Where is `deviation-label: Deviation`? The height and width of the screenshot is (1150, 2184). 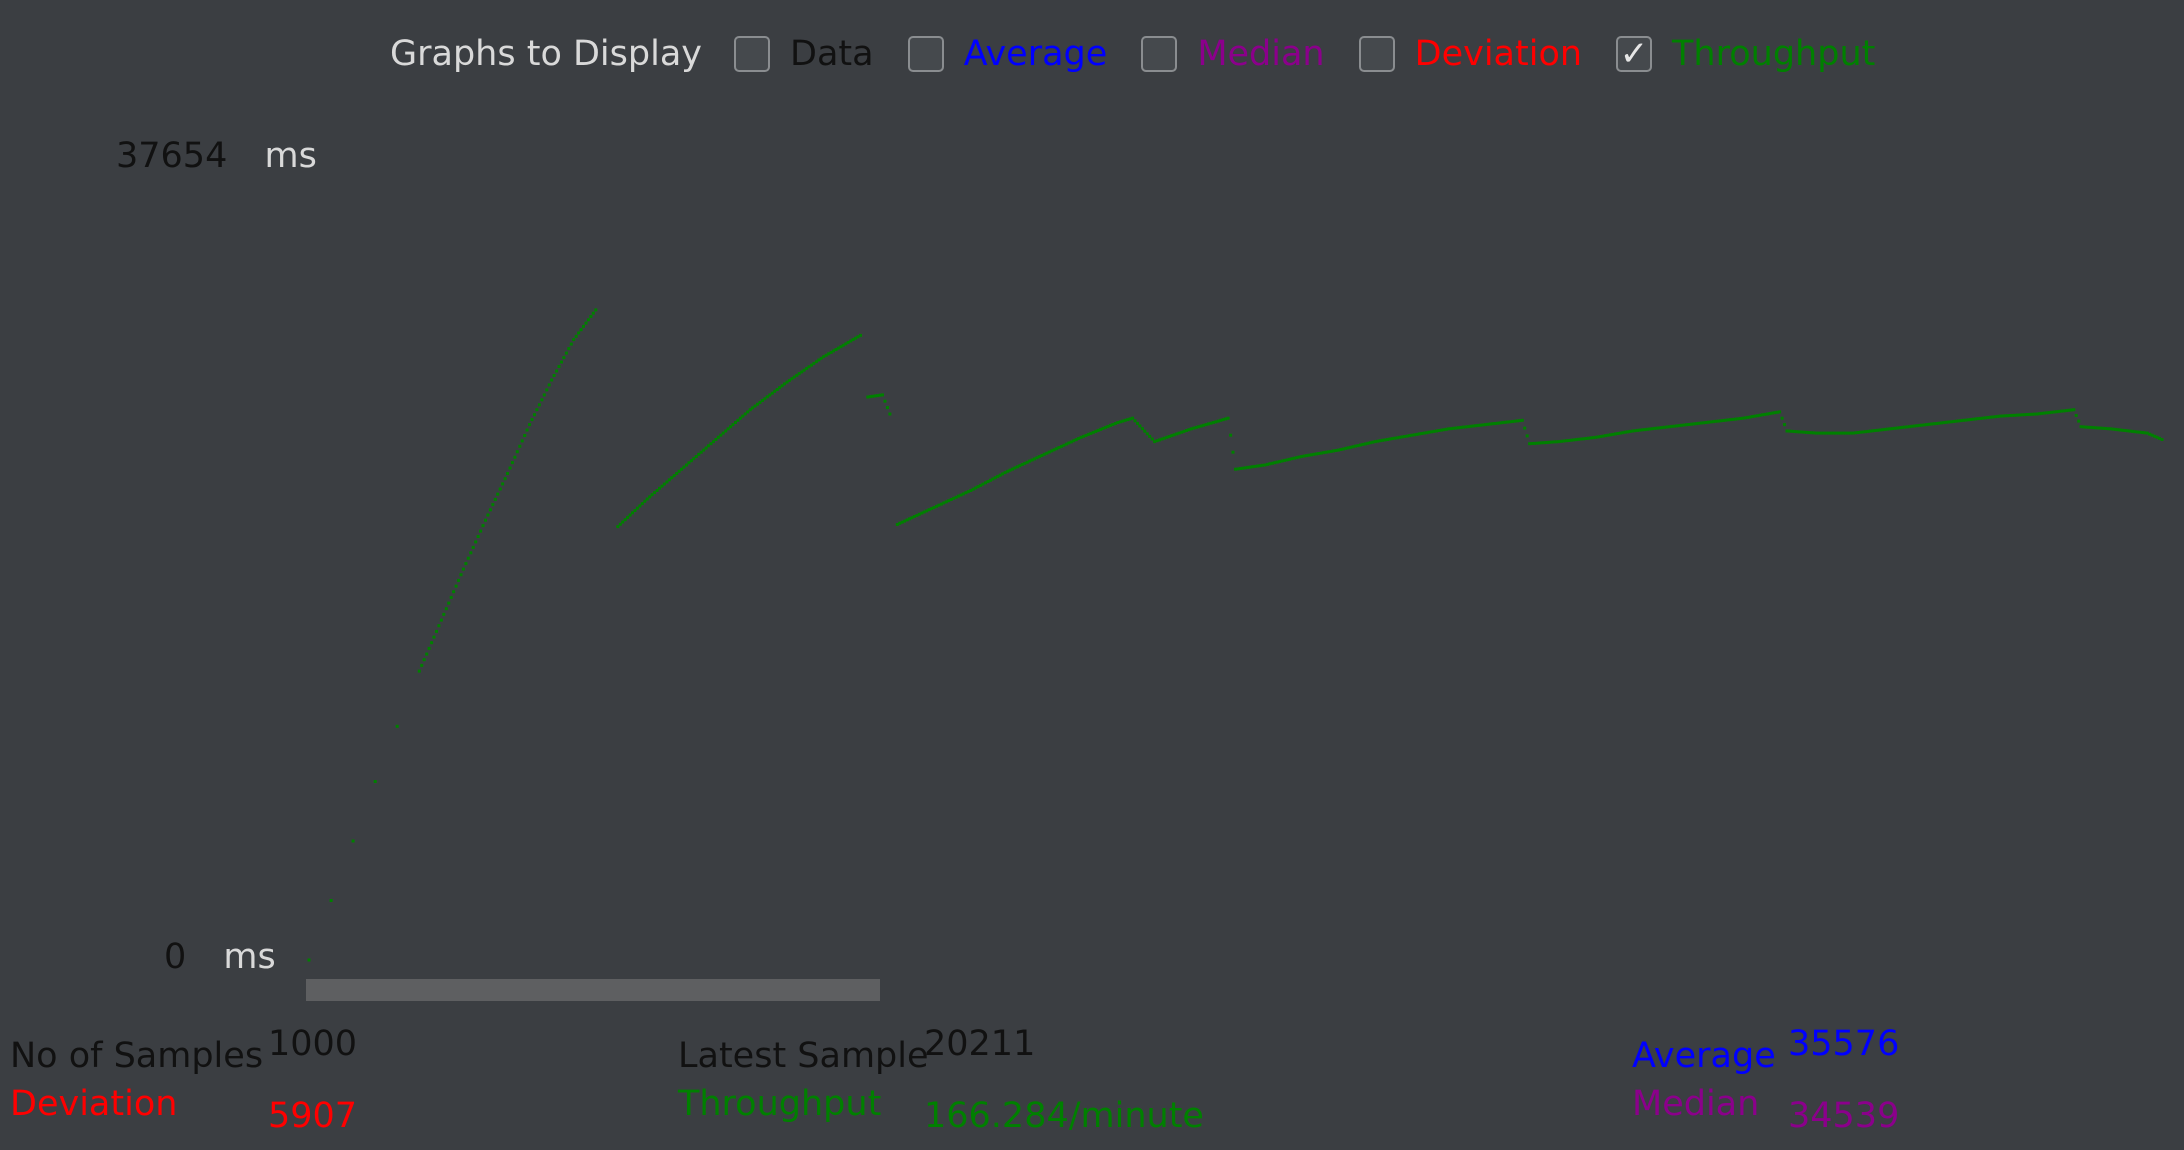
deviation-label: Deviation is located at coordinates (94, 1104).